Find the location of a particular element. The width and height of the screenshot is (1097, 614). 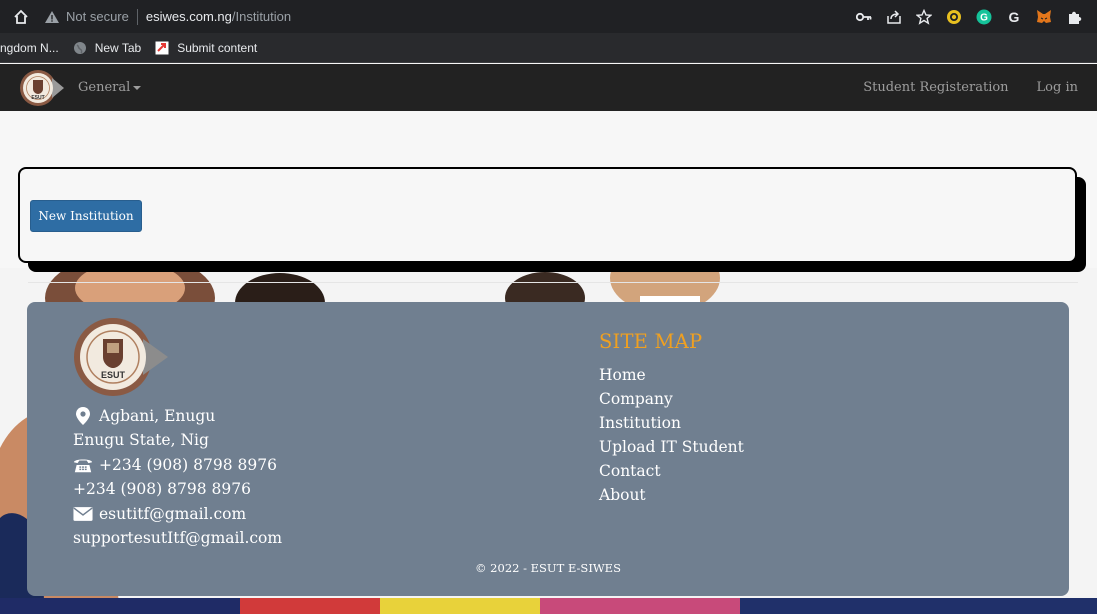

caret-down-icon is located at coordinates (137, 87).